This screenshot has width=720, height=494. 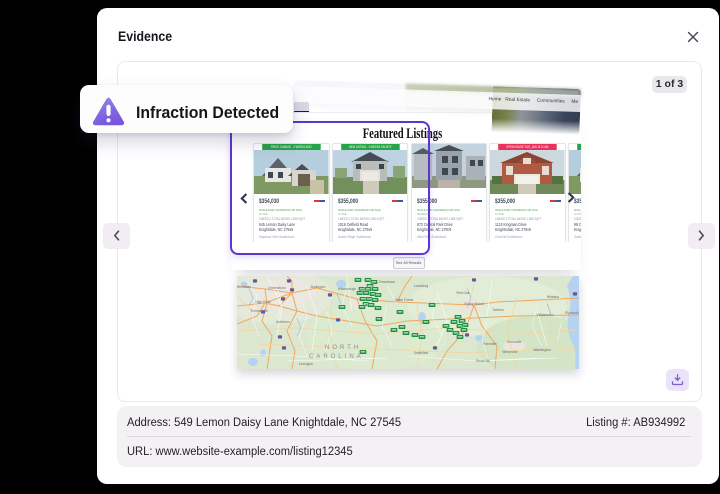 I want to click on svg-text: Greenville, so click(x=514, y=342).